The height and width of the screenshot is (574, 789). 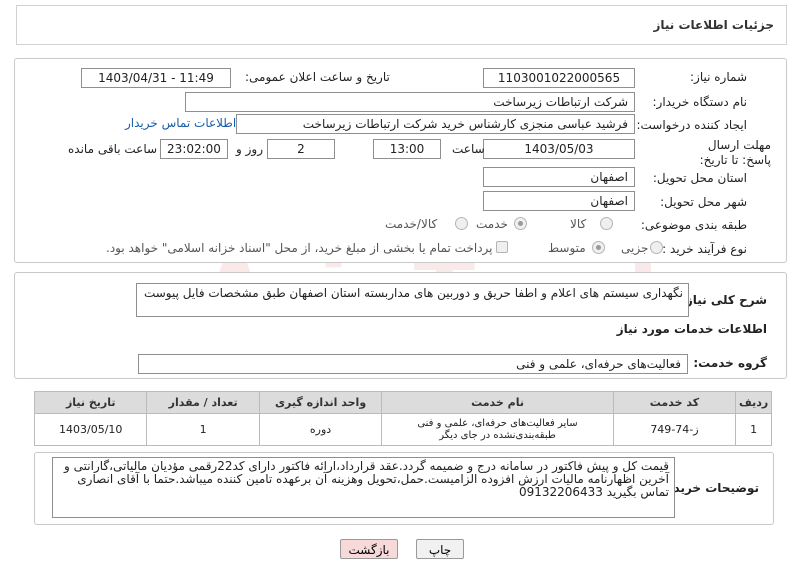 What do you see at coordinates (156, 78) in the screenshot?
I see `announce-field: 1403/04/31 - 11:49` at bounding box center [156, 78].